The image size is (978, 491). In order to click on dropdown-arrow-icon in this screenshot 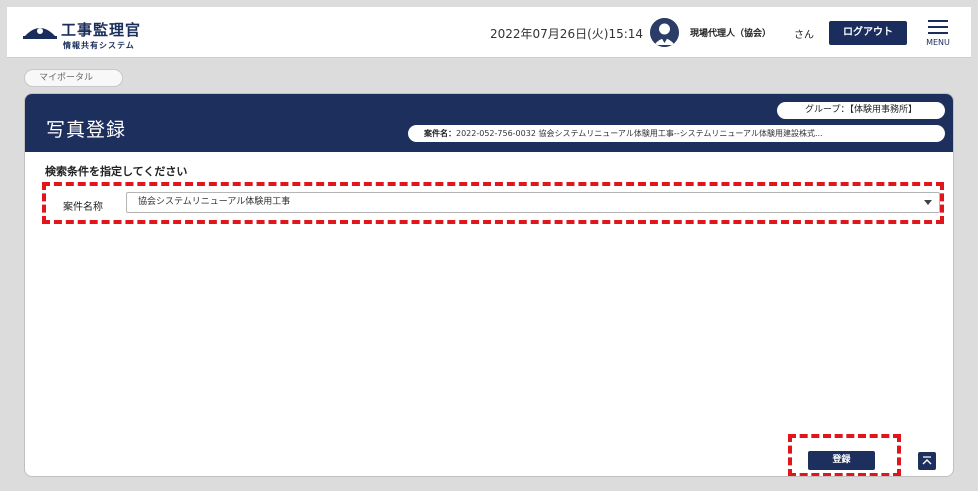, I will do `click(928, 202)`.